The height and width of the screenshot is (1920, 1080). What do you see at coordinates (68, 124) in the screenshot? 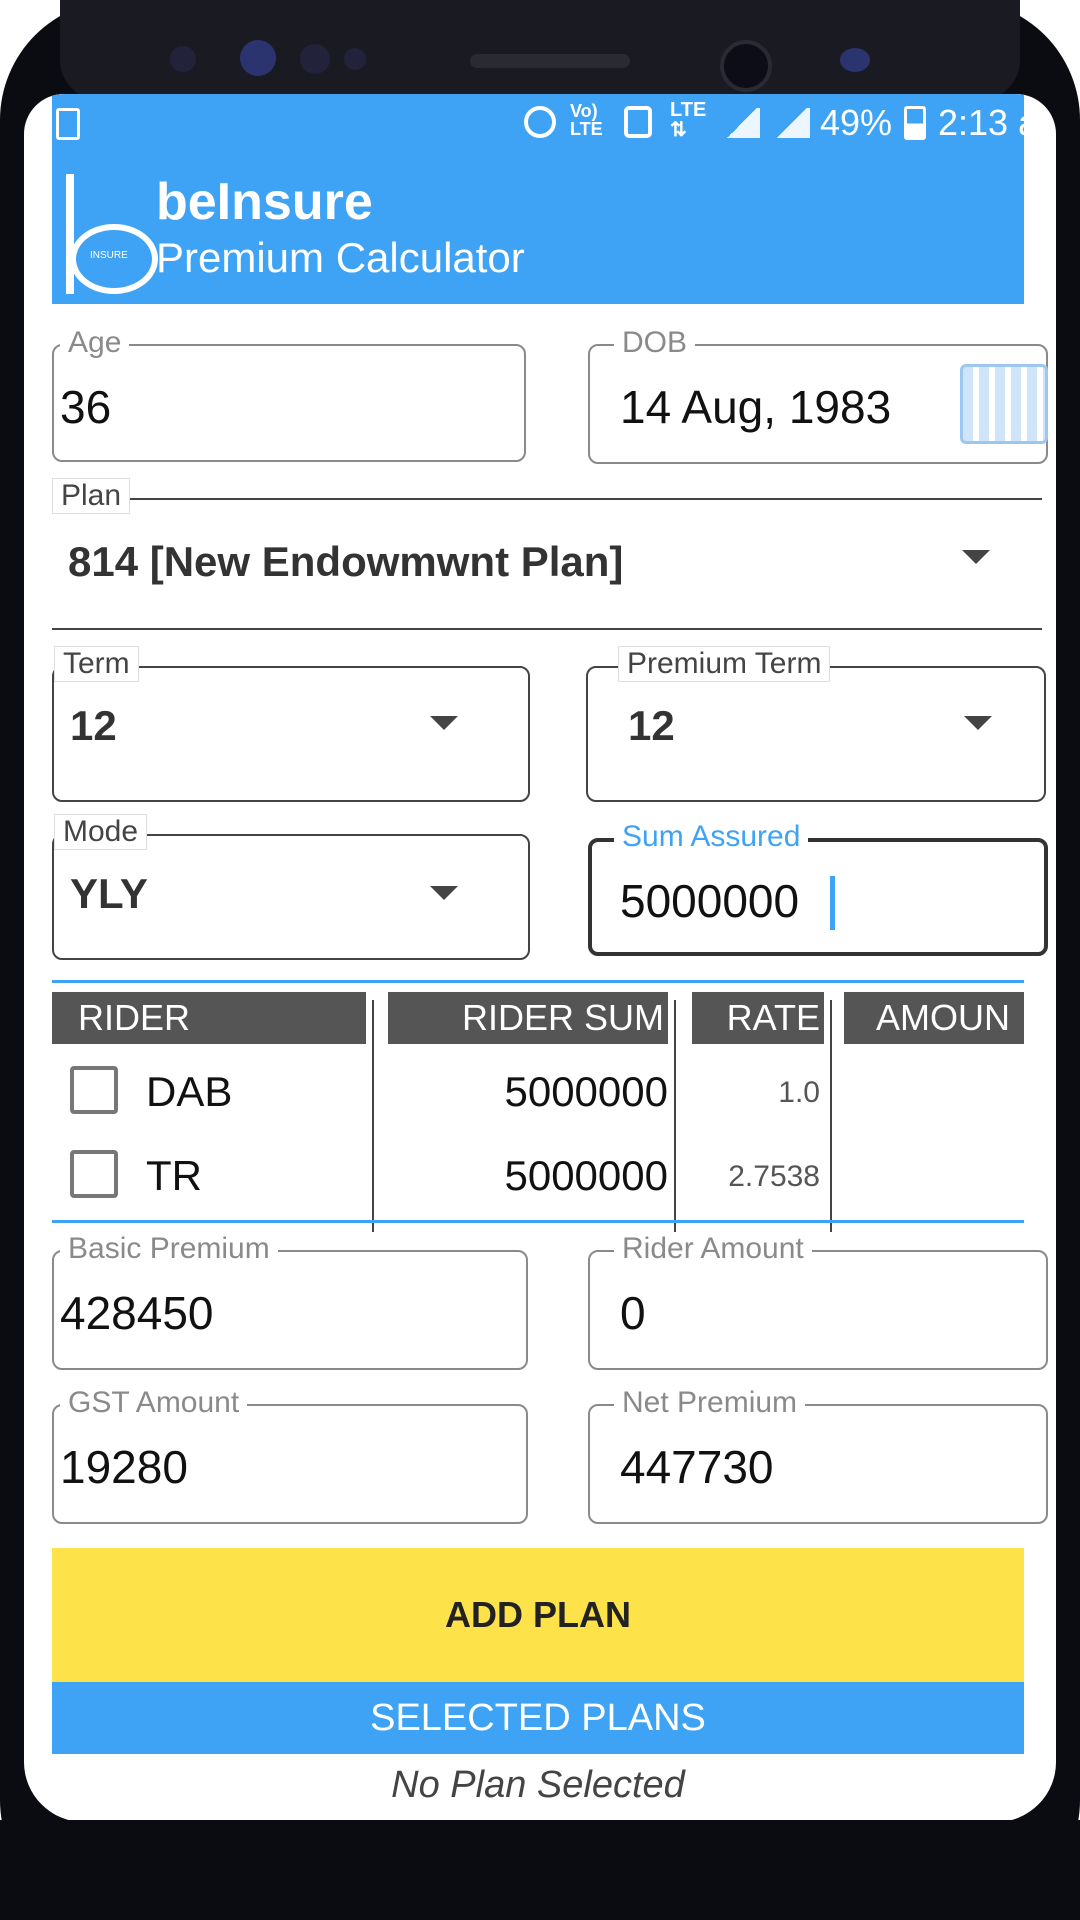
I see `notification-icon` at bounding box center [68, 124].